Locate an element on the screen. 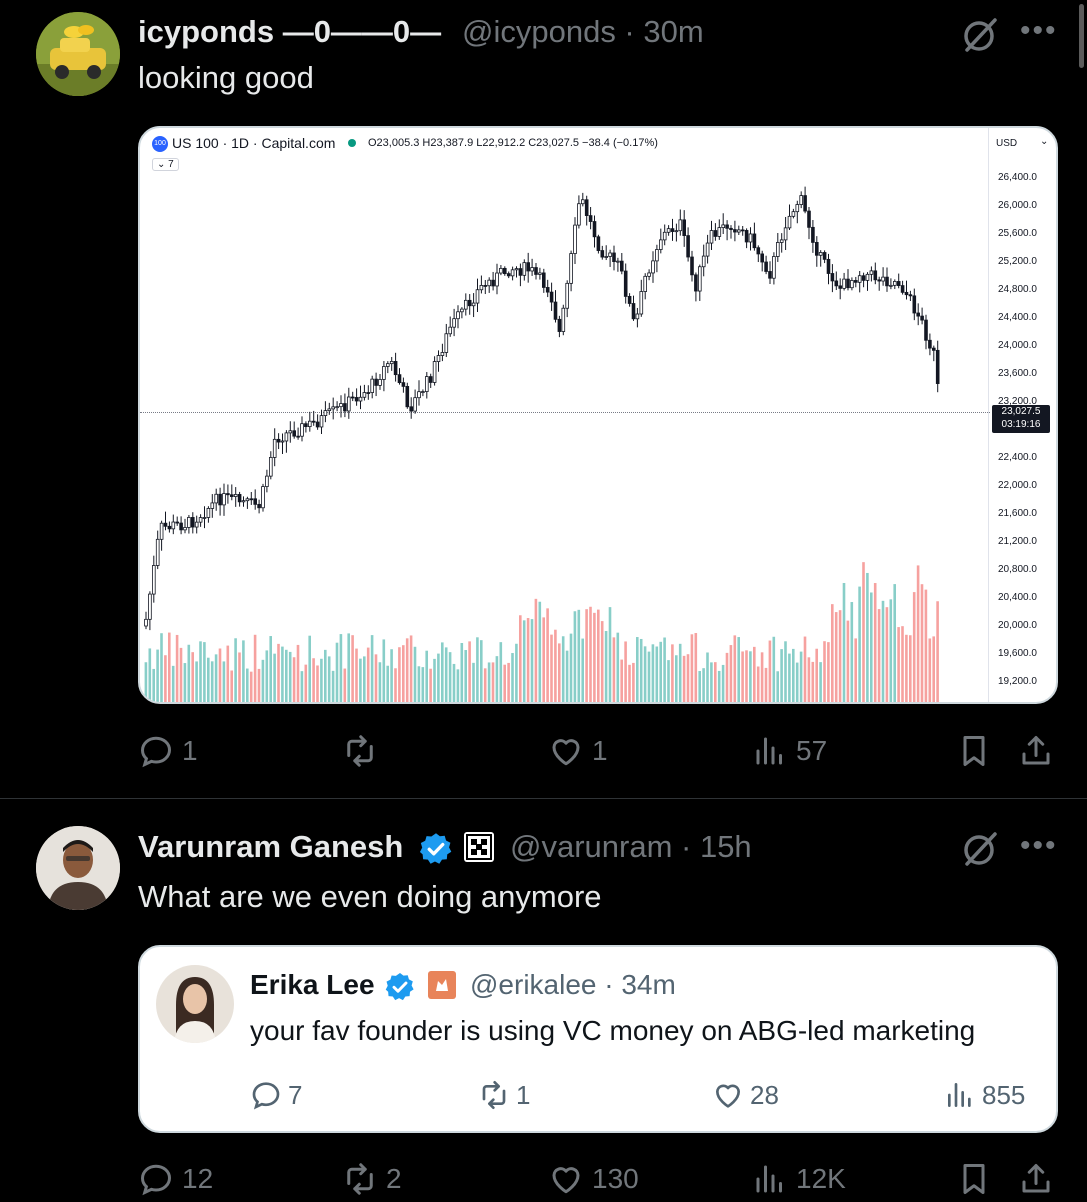  price-tick-label: 26,000.0 is located at coordinates (1017, 205).